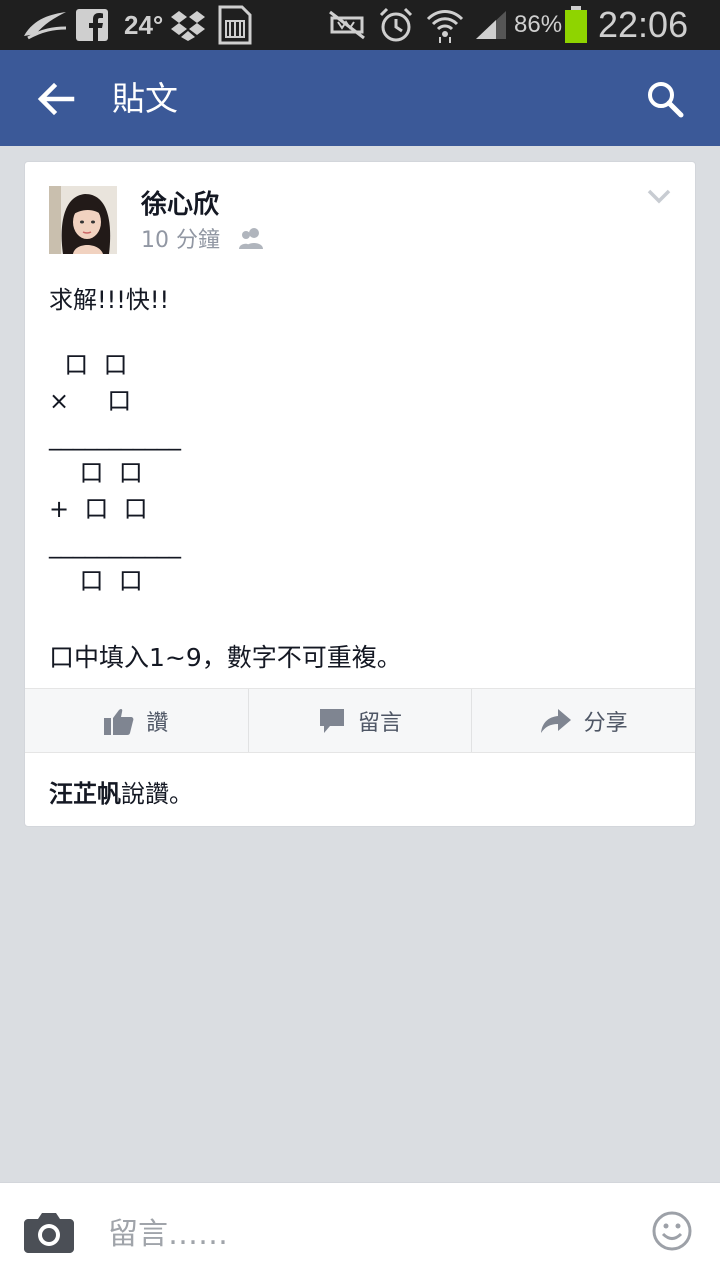  I want to click on likes-suffix: 說讚。, so click(157, 794).